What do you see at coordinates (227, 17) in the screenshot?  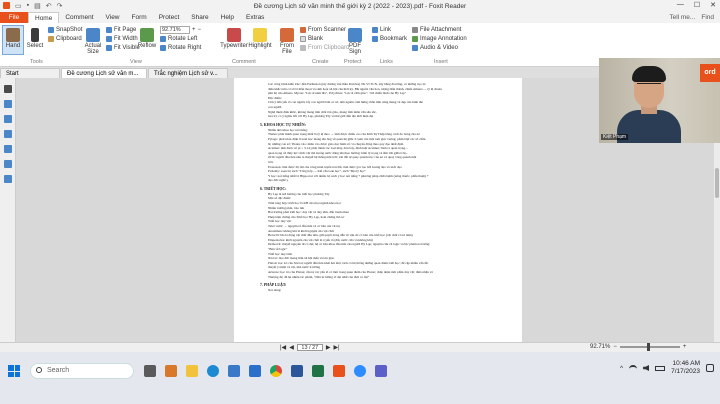 I see `tab-help: Help` at bounding box center [227, 17].